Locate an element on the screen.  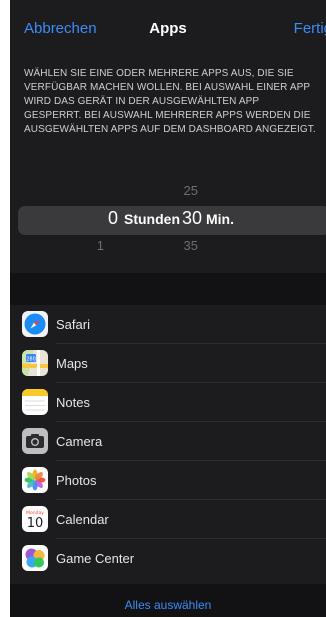
app-row-game-center: Game Center is located at coordinates (168, 558).